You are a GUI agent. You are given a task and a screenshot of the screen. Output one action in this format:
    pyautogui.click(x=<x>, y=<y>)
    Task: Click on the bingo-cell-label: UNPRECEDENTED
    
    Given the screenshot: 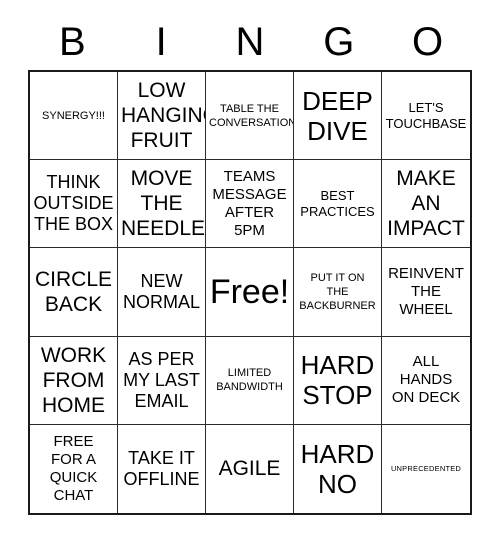 What is the action you would take?
    pyautogui.click(x=426, y=468)
    